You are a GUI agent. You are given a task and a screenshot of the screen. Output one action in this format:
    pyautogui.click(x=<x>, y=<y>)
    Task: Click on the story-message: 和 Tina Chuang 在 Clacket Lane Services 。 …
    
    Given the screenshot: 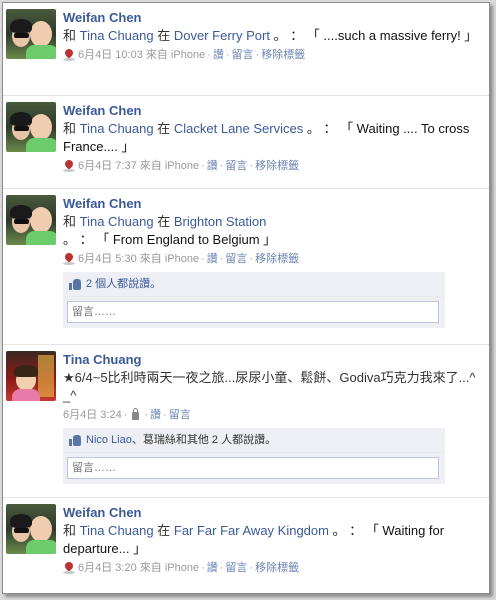 What is the action you would take?
    pyautogui.click(x=272, y=138)
    